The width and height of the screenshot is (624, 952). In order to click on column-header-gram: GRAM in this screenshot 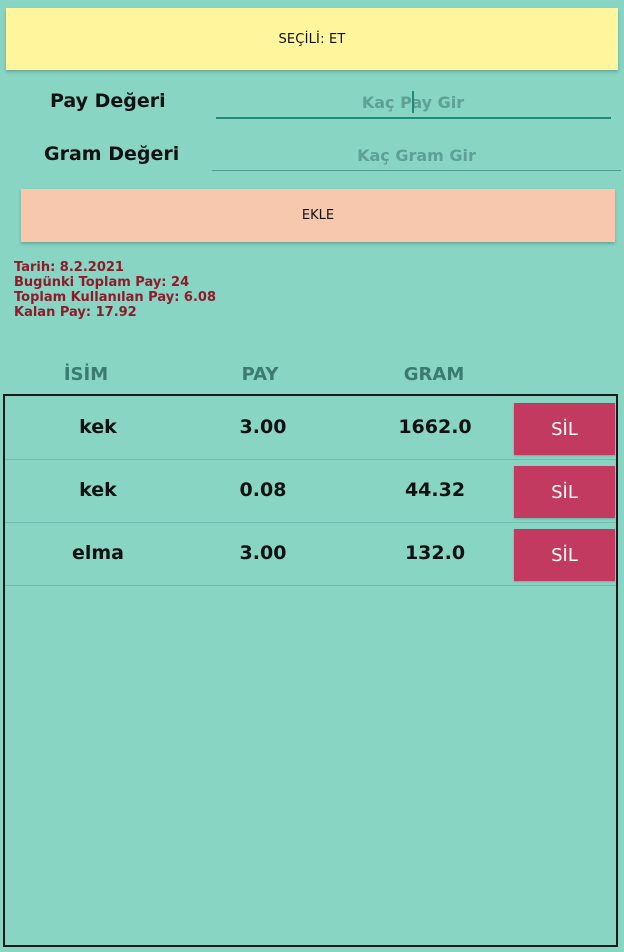, I will do `click(434, 374)`.